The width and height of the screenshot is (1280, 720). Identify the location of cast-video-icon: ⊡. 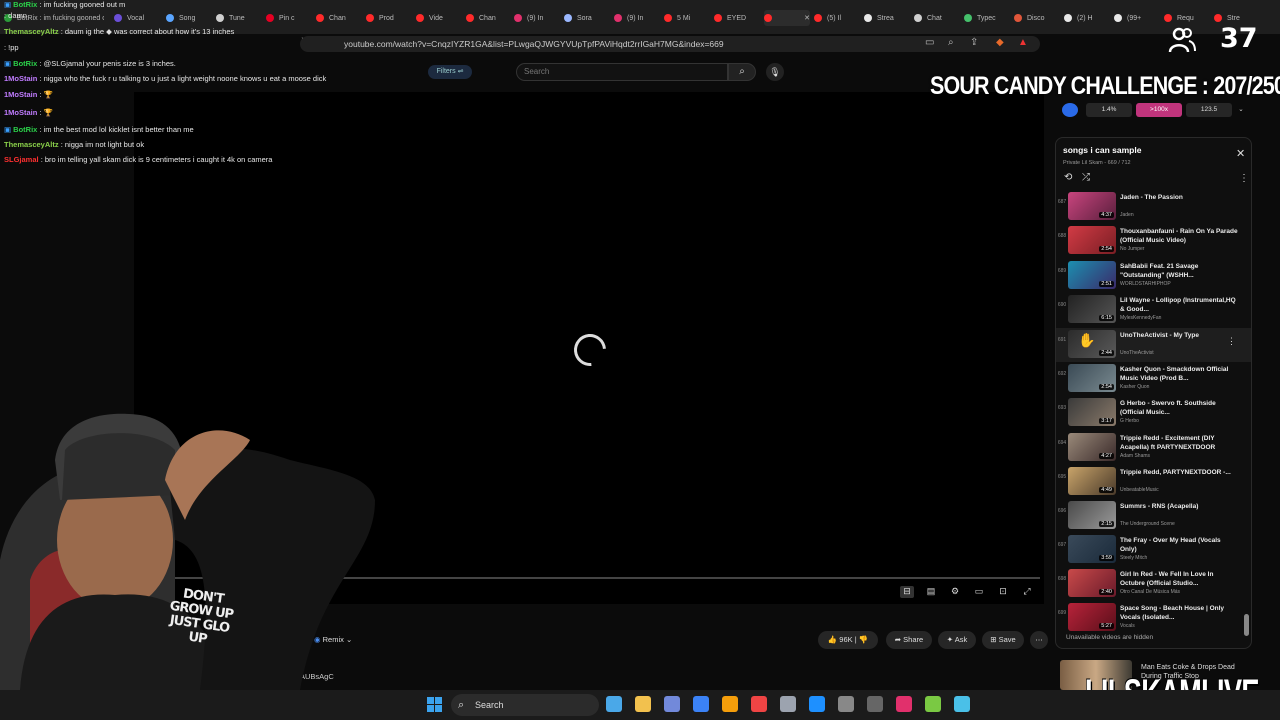
(1003, 592).